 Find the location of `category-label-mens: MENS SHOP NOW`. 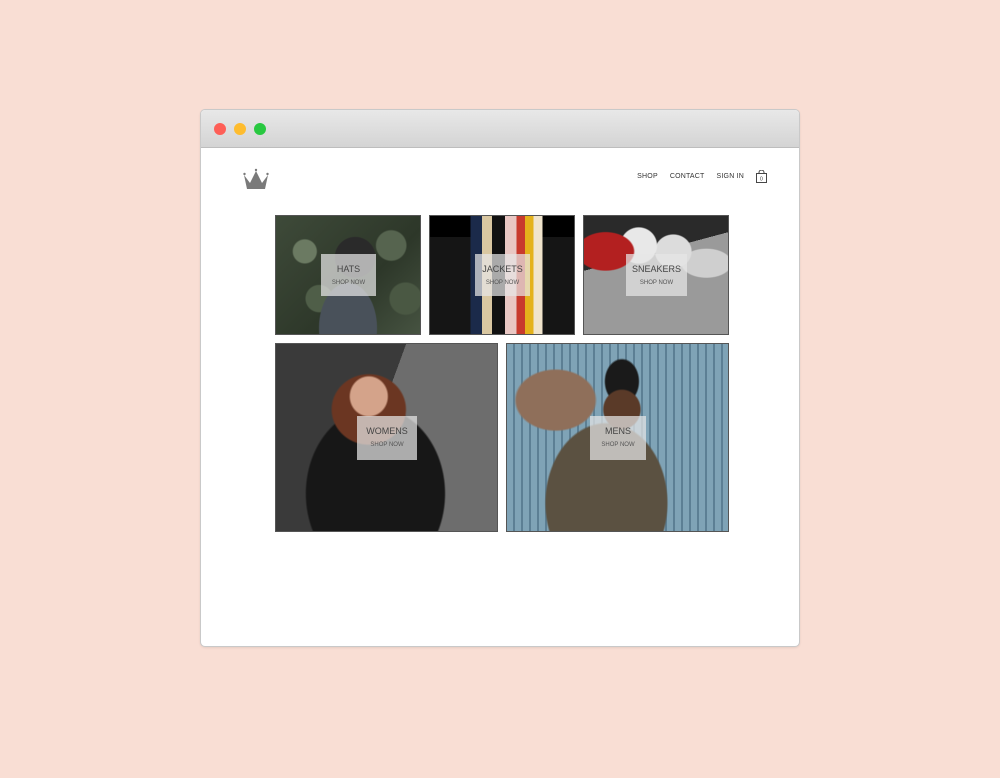

category-label-mens: MENS SHOP NOW is located at coordinates (618, 438).